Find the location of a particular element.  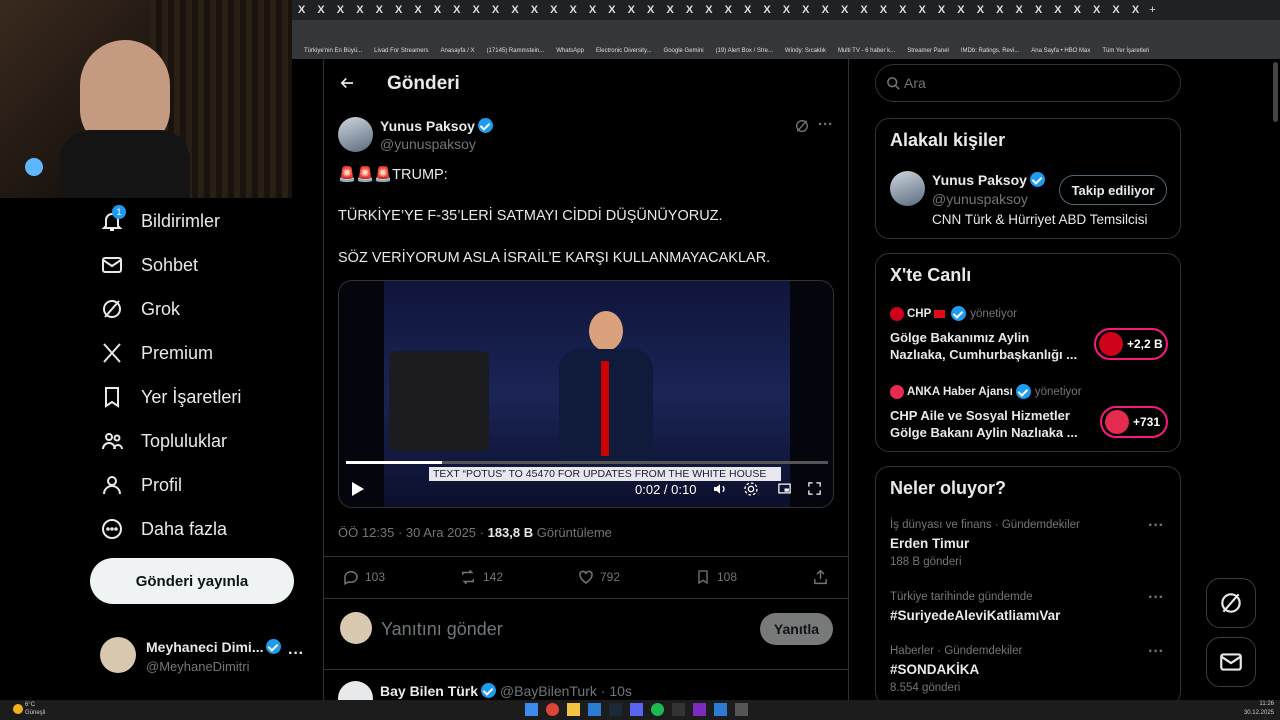

scrollbar-thumb is located at coordinates (1275, 92).